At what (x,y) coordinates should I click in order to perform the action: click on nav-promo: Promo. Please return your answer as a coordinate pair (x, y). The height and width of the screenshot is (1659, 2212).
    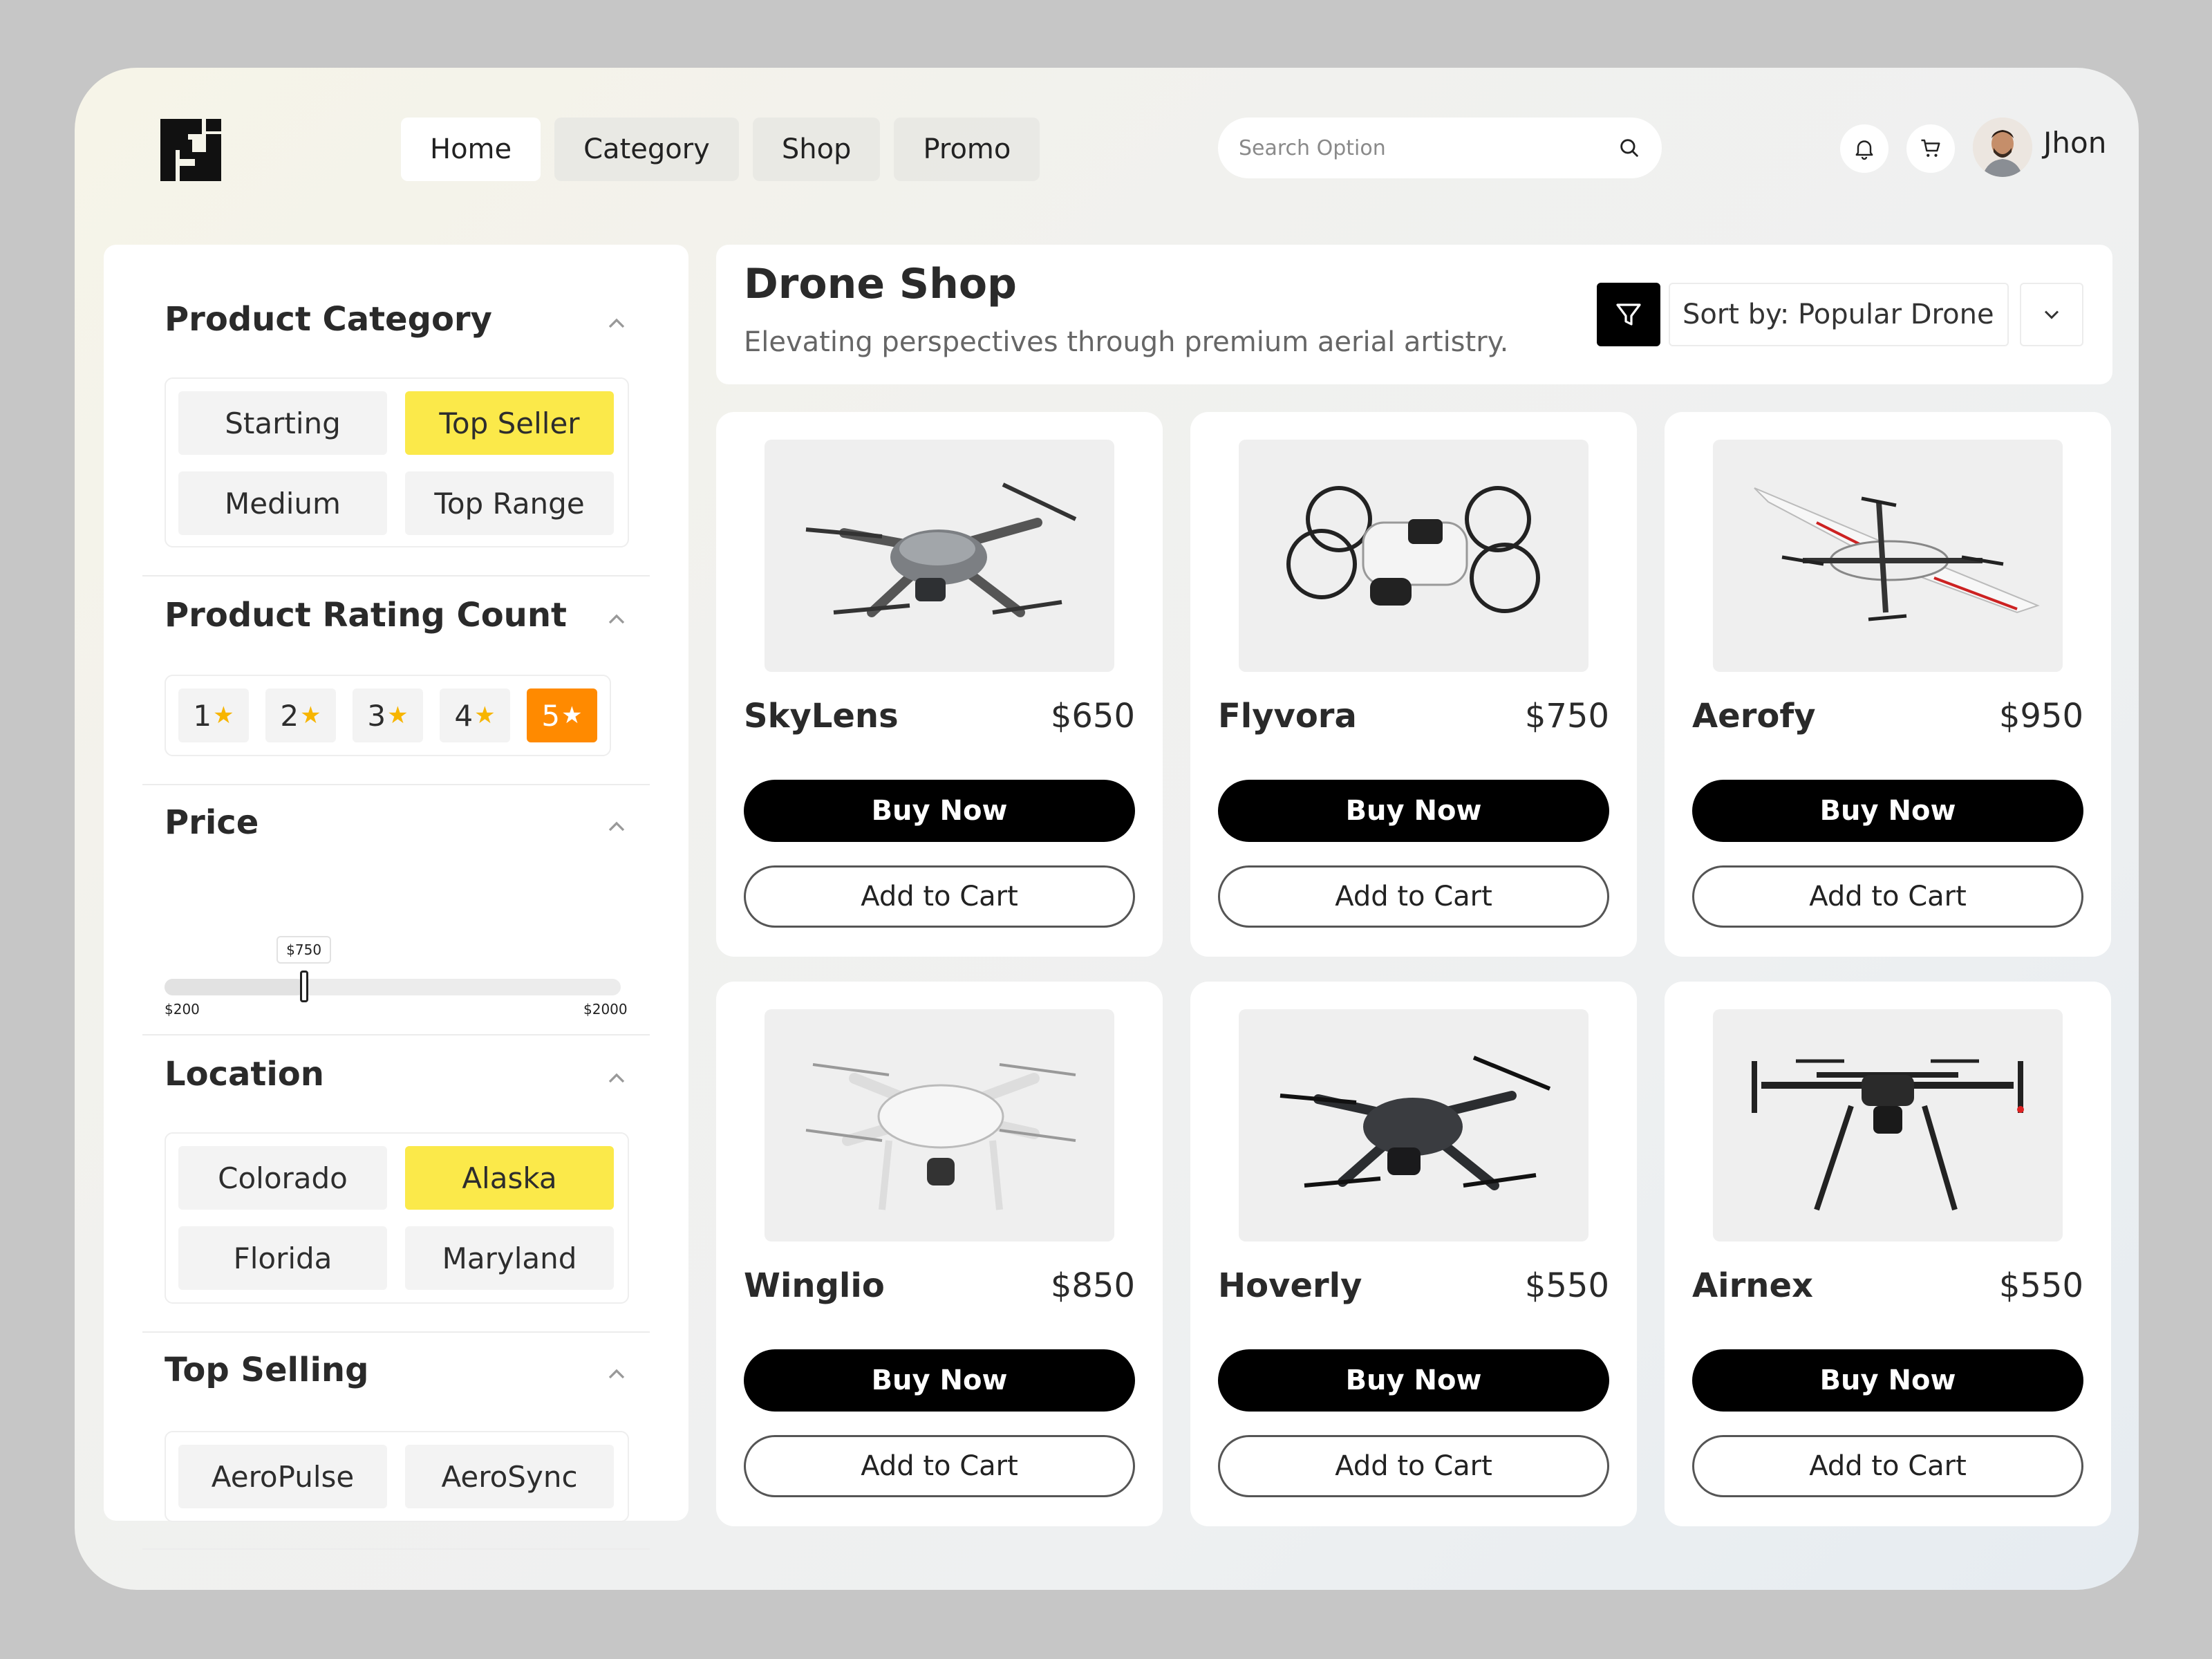
    Looking at the image, I should click on (967, 150).